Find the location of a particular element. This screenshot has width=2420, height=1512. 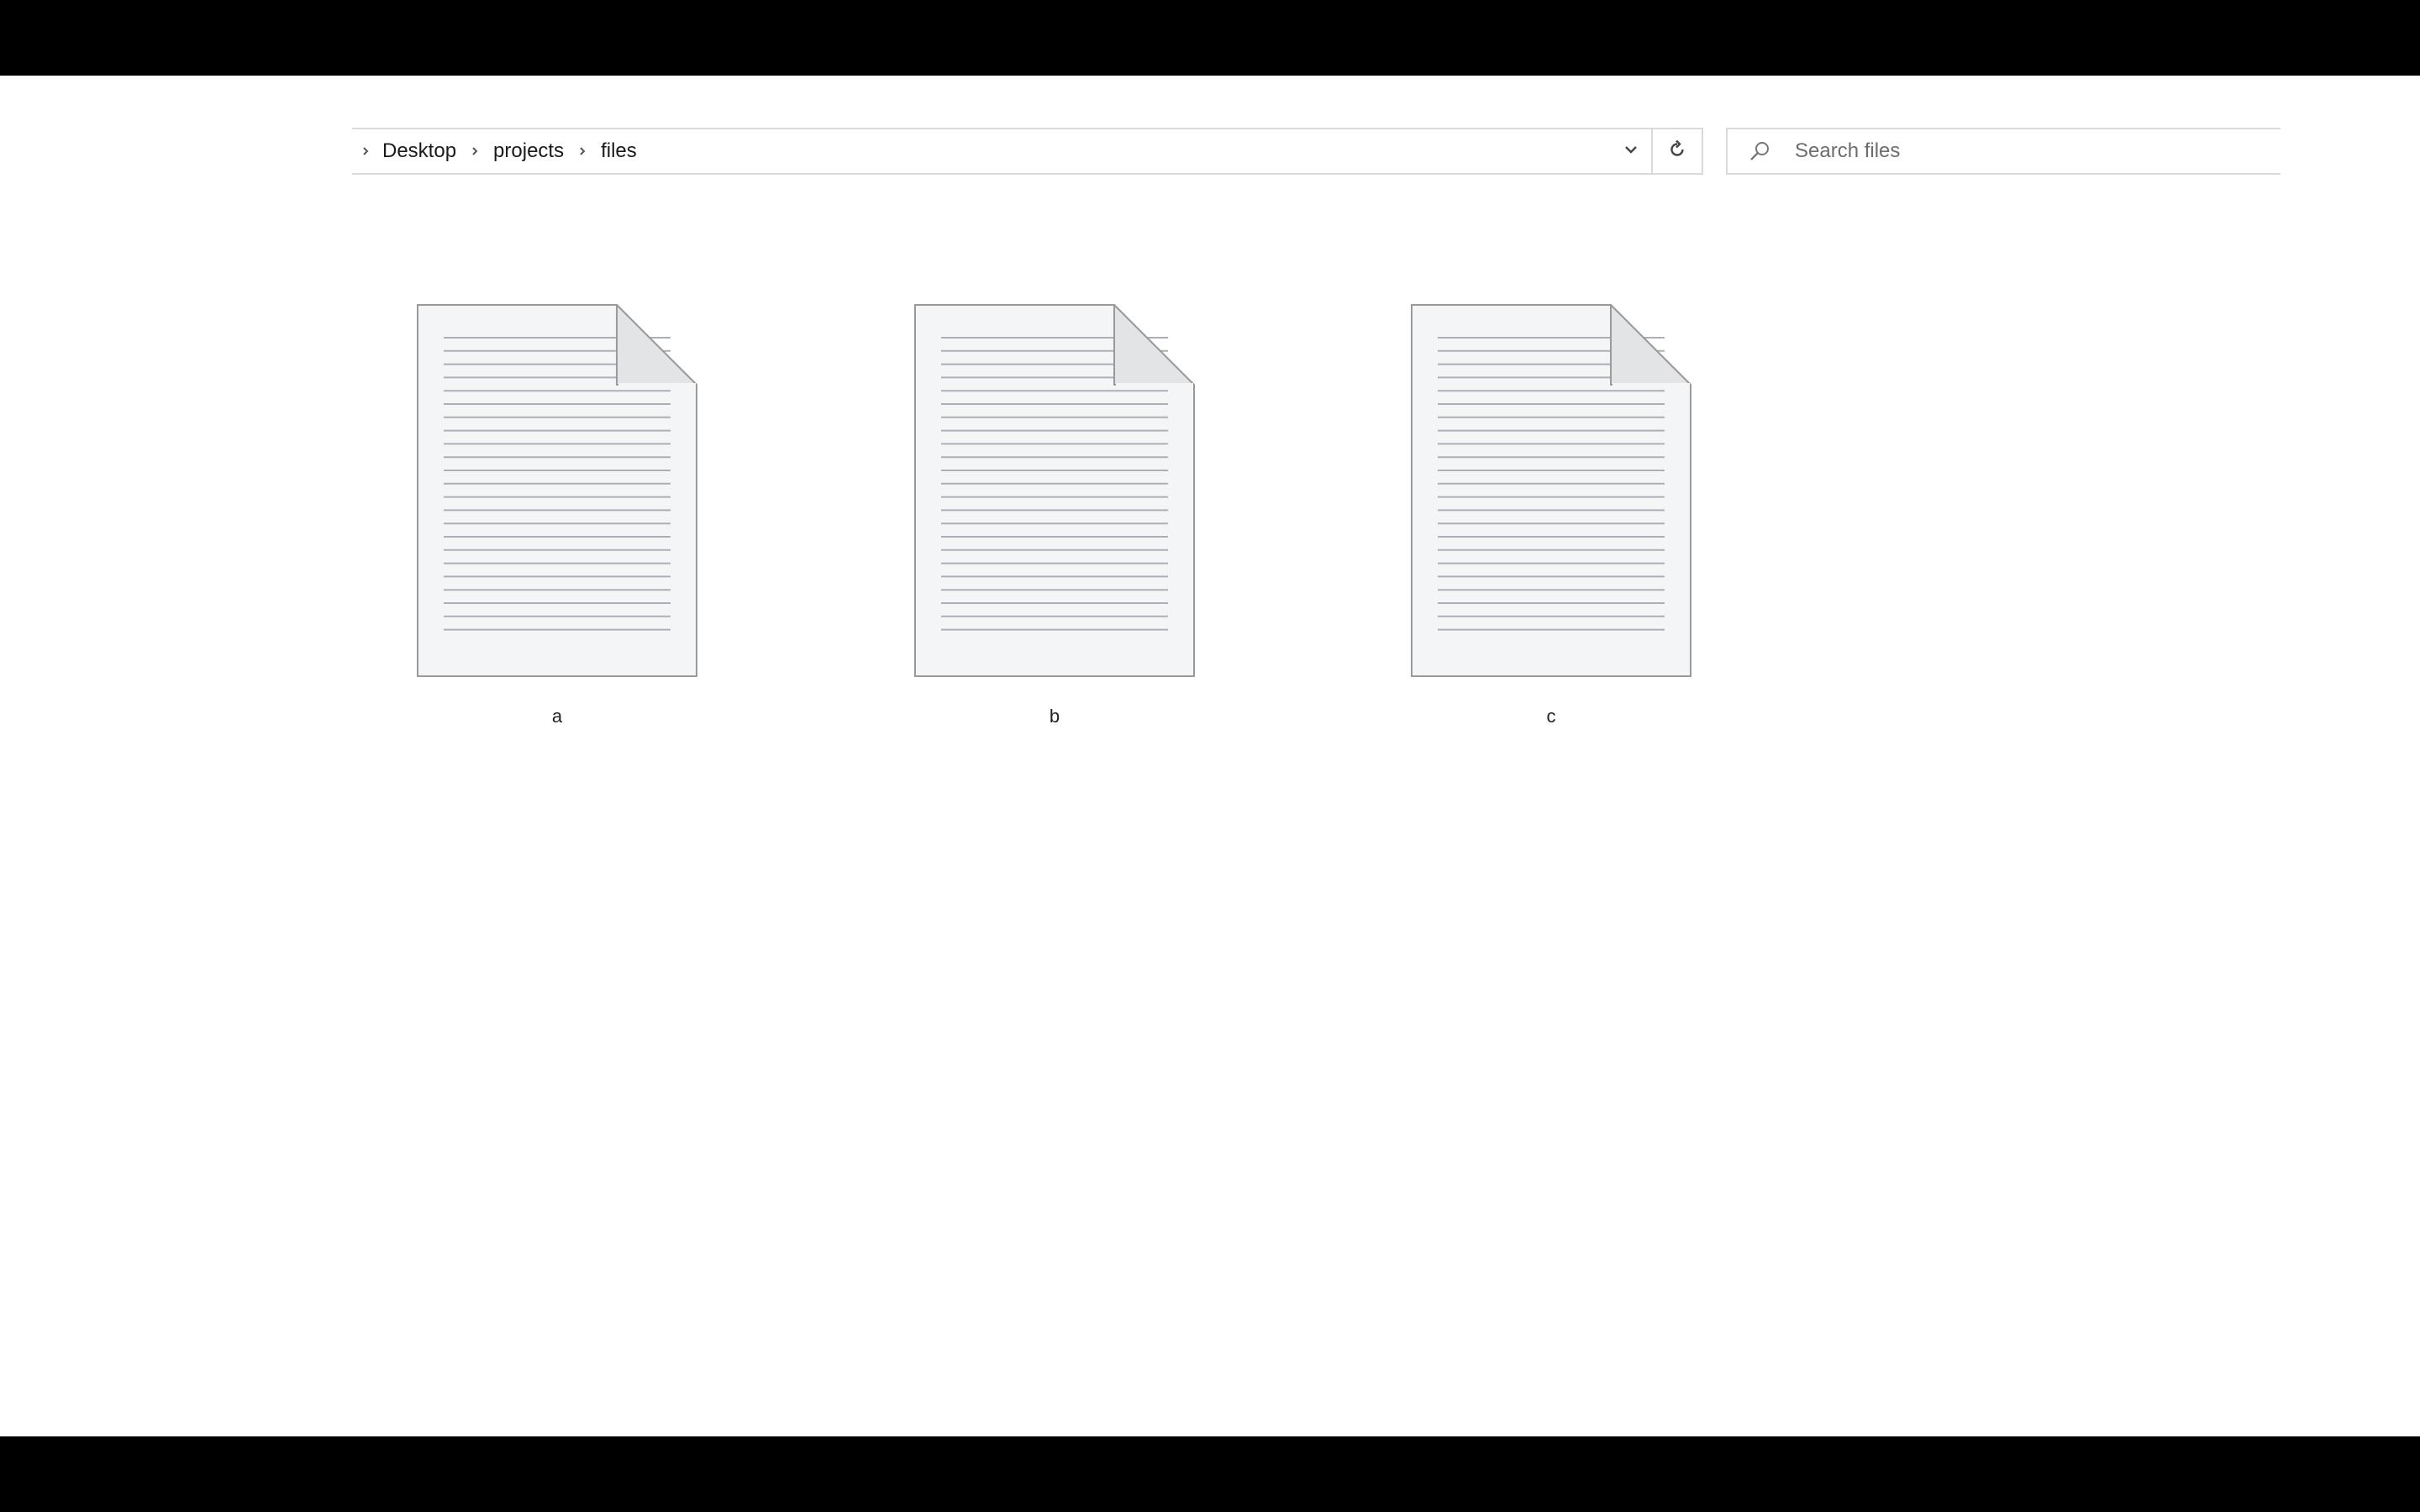

breadcrumb-item-desktop: Desktop is located at coordinates (419, 151).